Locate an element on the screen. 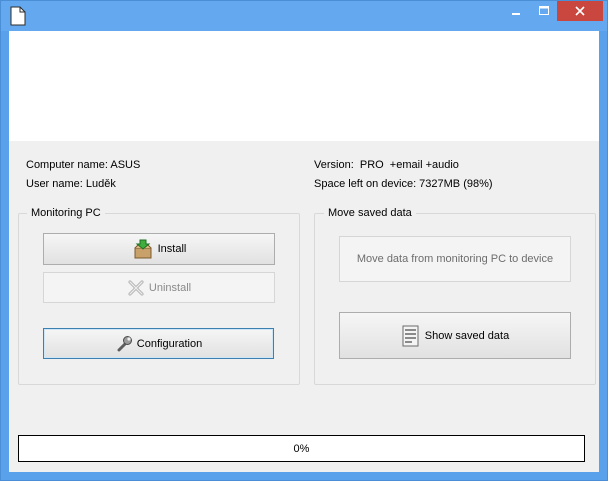  configuration-button: Configuration is located at coordinates (158, 343).